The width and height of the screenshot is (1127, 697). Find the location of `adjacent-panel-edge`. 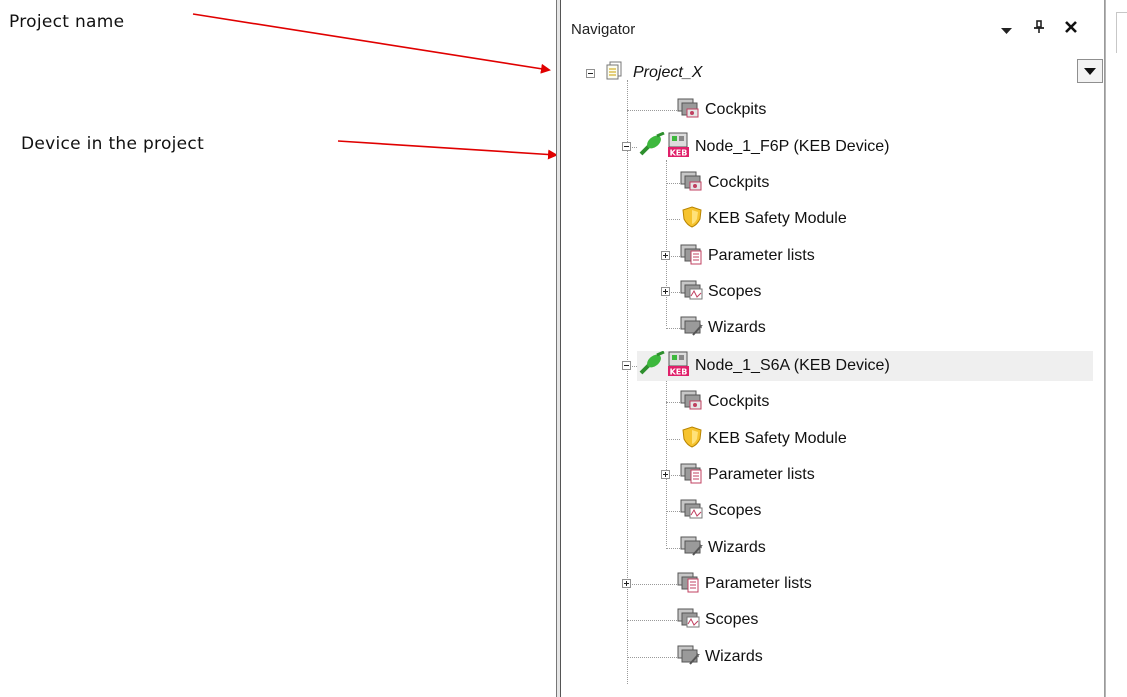

adjacent-panel-edge is located at coordinates (1116, 348).